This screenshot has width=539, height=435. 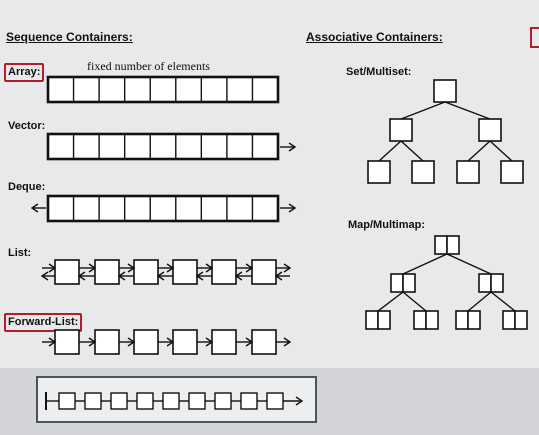 What do you see at coordinates (163, 89) in the screenshot?
I see `array-cells-frame` at bounding box center [163, 89].